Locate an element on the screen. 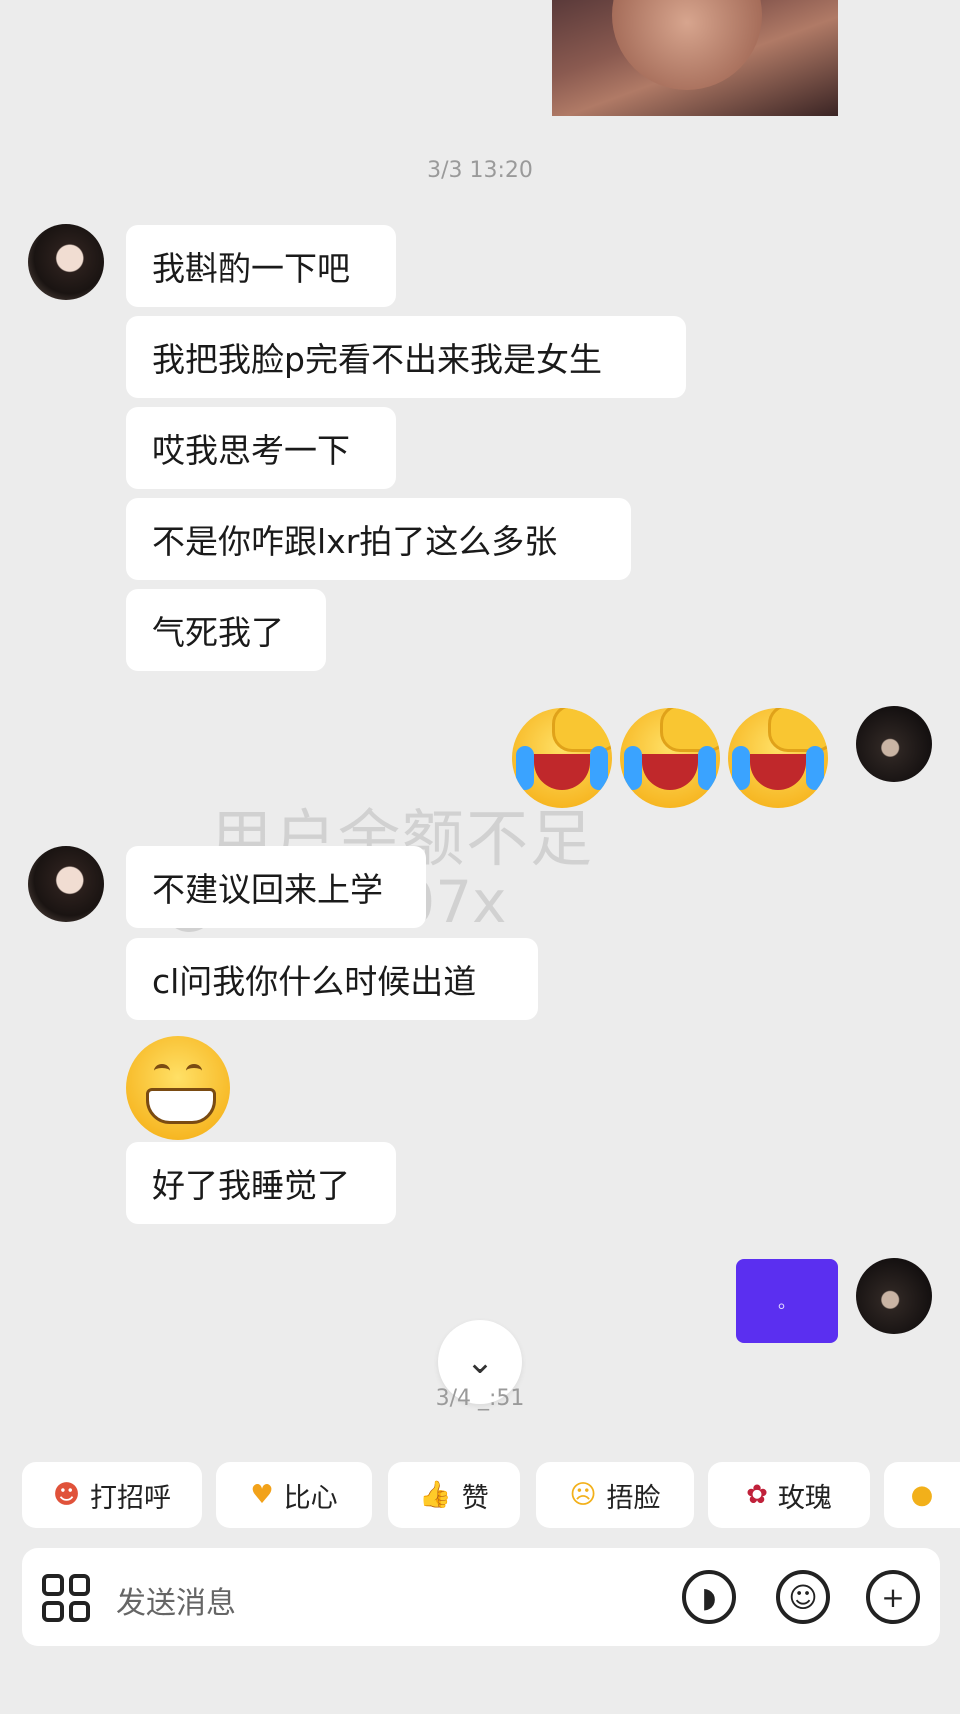 The image size is (960, 1714). apps-grid-icon is located at coordinates (66, 1598).